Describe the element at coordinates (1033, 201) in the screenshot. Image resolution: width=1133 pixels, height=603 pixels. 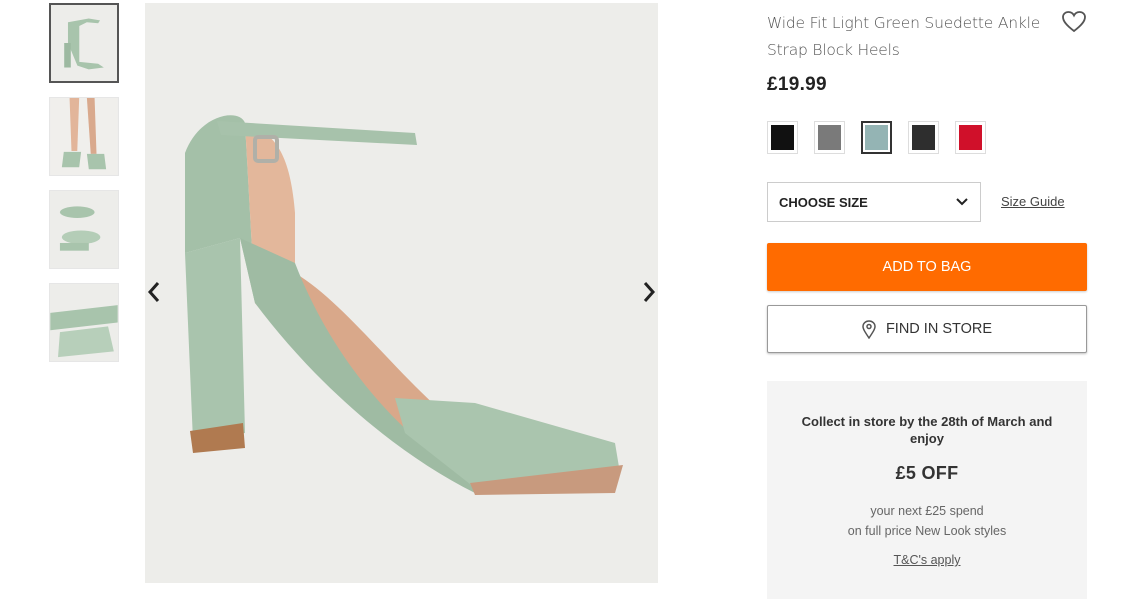
I see `size-guide-link: Size Guide` at that location.